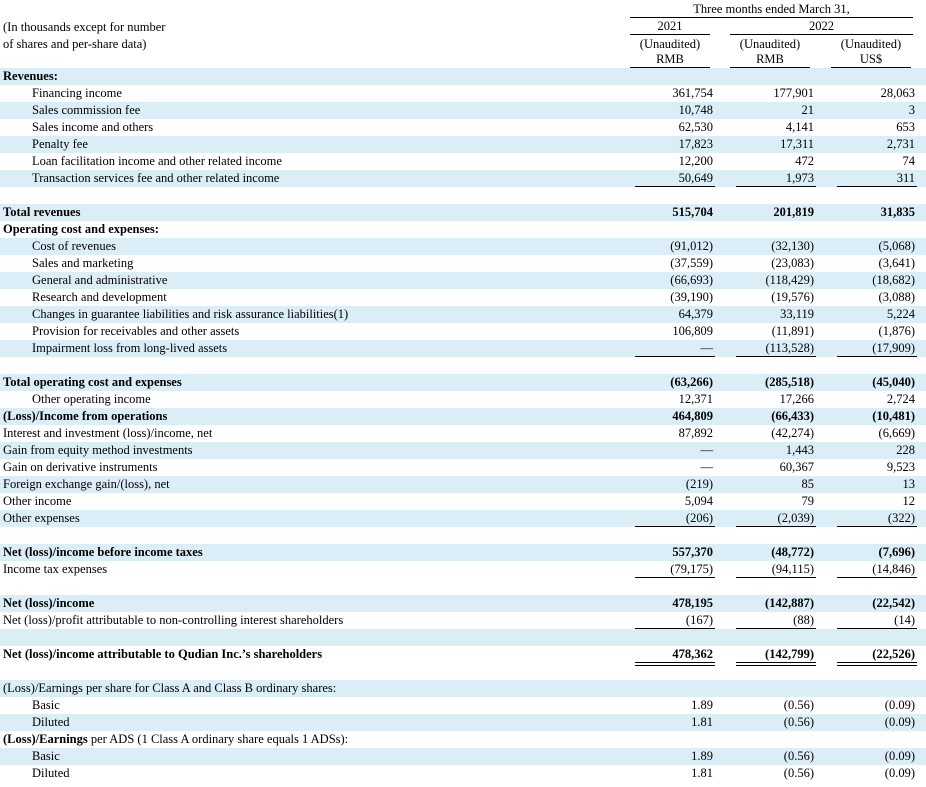 Image resolution: width=926 pixels, height=787 pixels. What do you see at coordinates (695, 127) in the screenshot?
I see `value-cell-col1: 62,530` at bounding box center [695, 127].